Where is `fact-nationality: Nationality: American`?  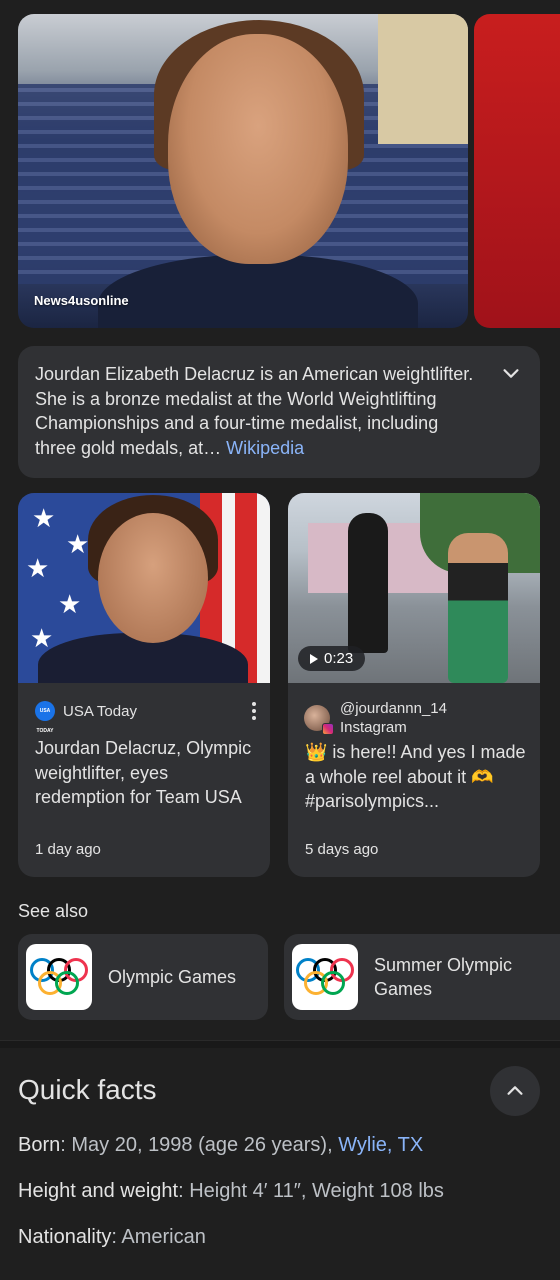 fact-nationality: Nationality: American is located at coordinates (112, 1237).